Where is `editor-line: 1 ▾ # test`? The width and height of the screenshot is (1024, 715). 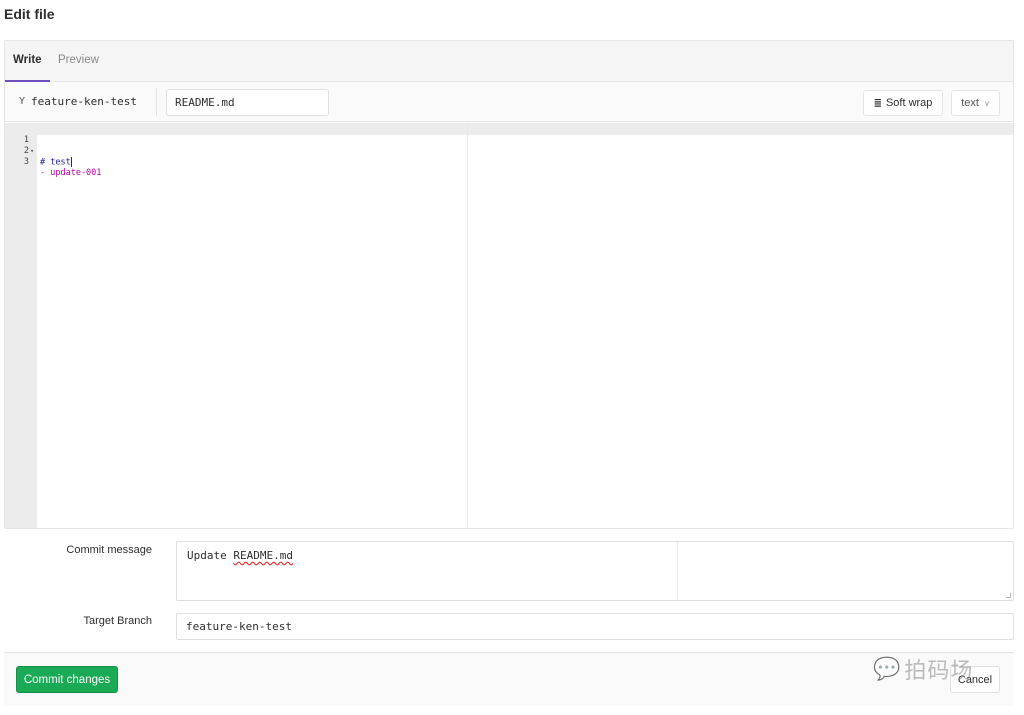 editor-line: 1 ▾ # test is located at coordinates (235, 146).